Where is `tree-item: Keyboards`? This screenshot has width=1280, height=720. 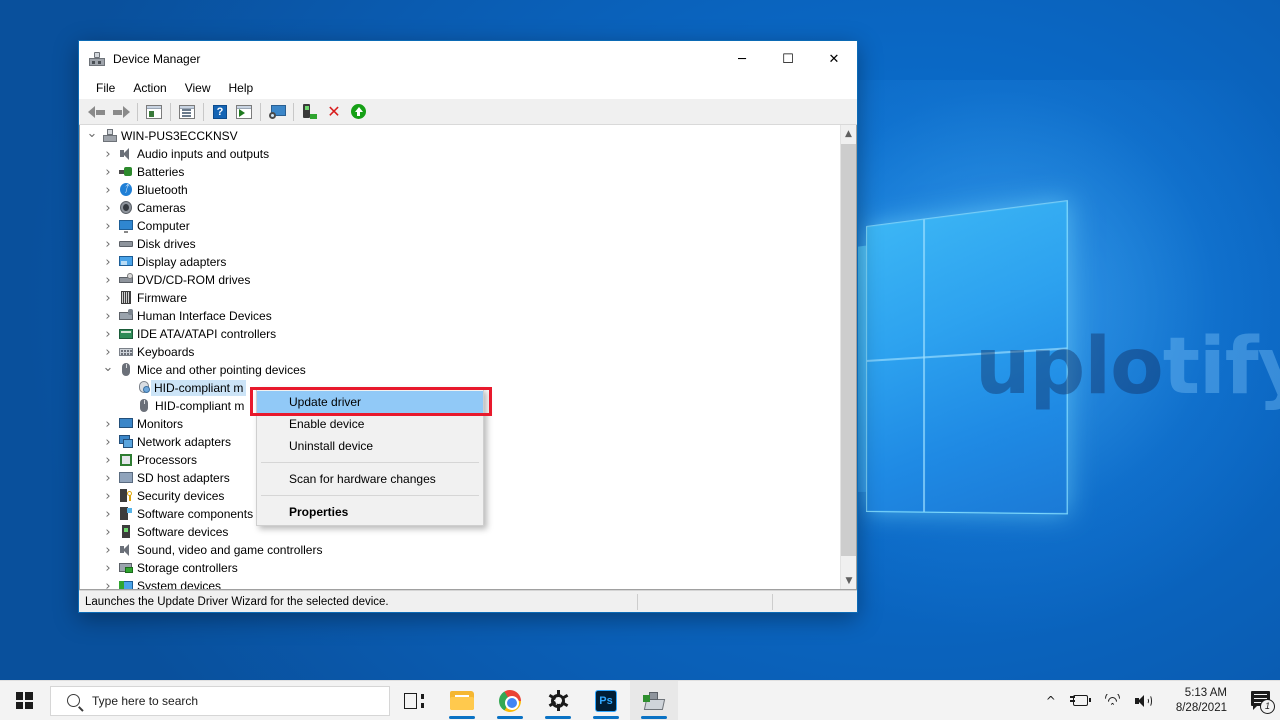
tree-item: Keyboards is located at coordinates (460, 352).